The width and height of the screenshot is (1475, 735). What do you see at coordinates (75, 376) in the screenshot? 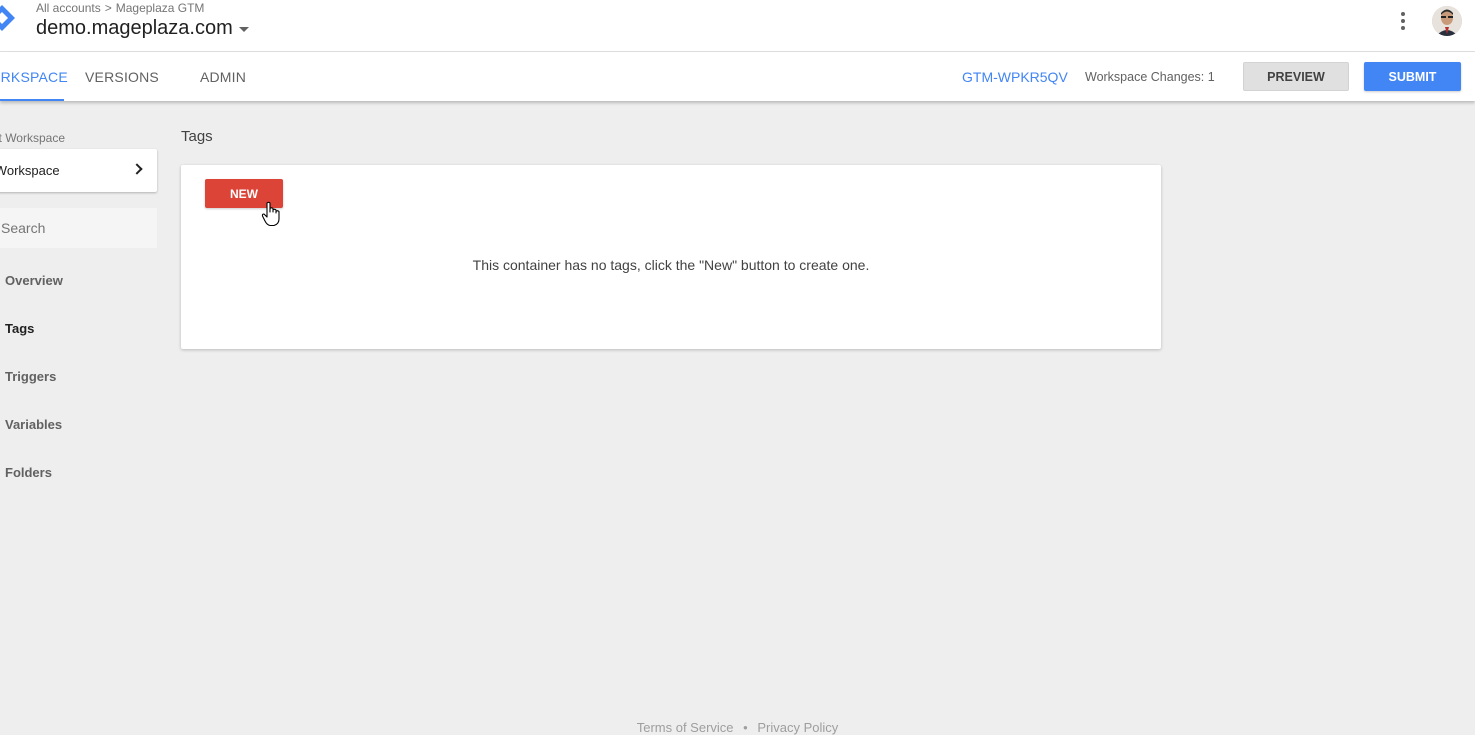
I see `sidebar-item-triggers: Triggers` at bounding box center [75, 376].